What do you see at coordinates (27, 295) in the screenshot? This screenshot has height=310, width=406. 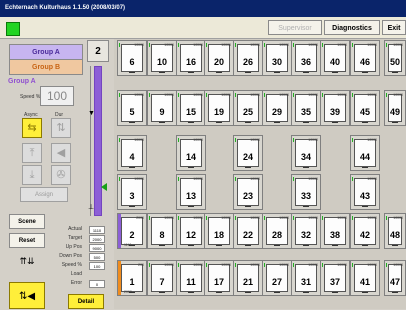 I see `group-move-icon: ⇅◀` at bounding box center [27, 295].